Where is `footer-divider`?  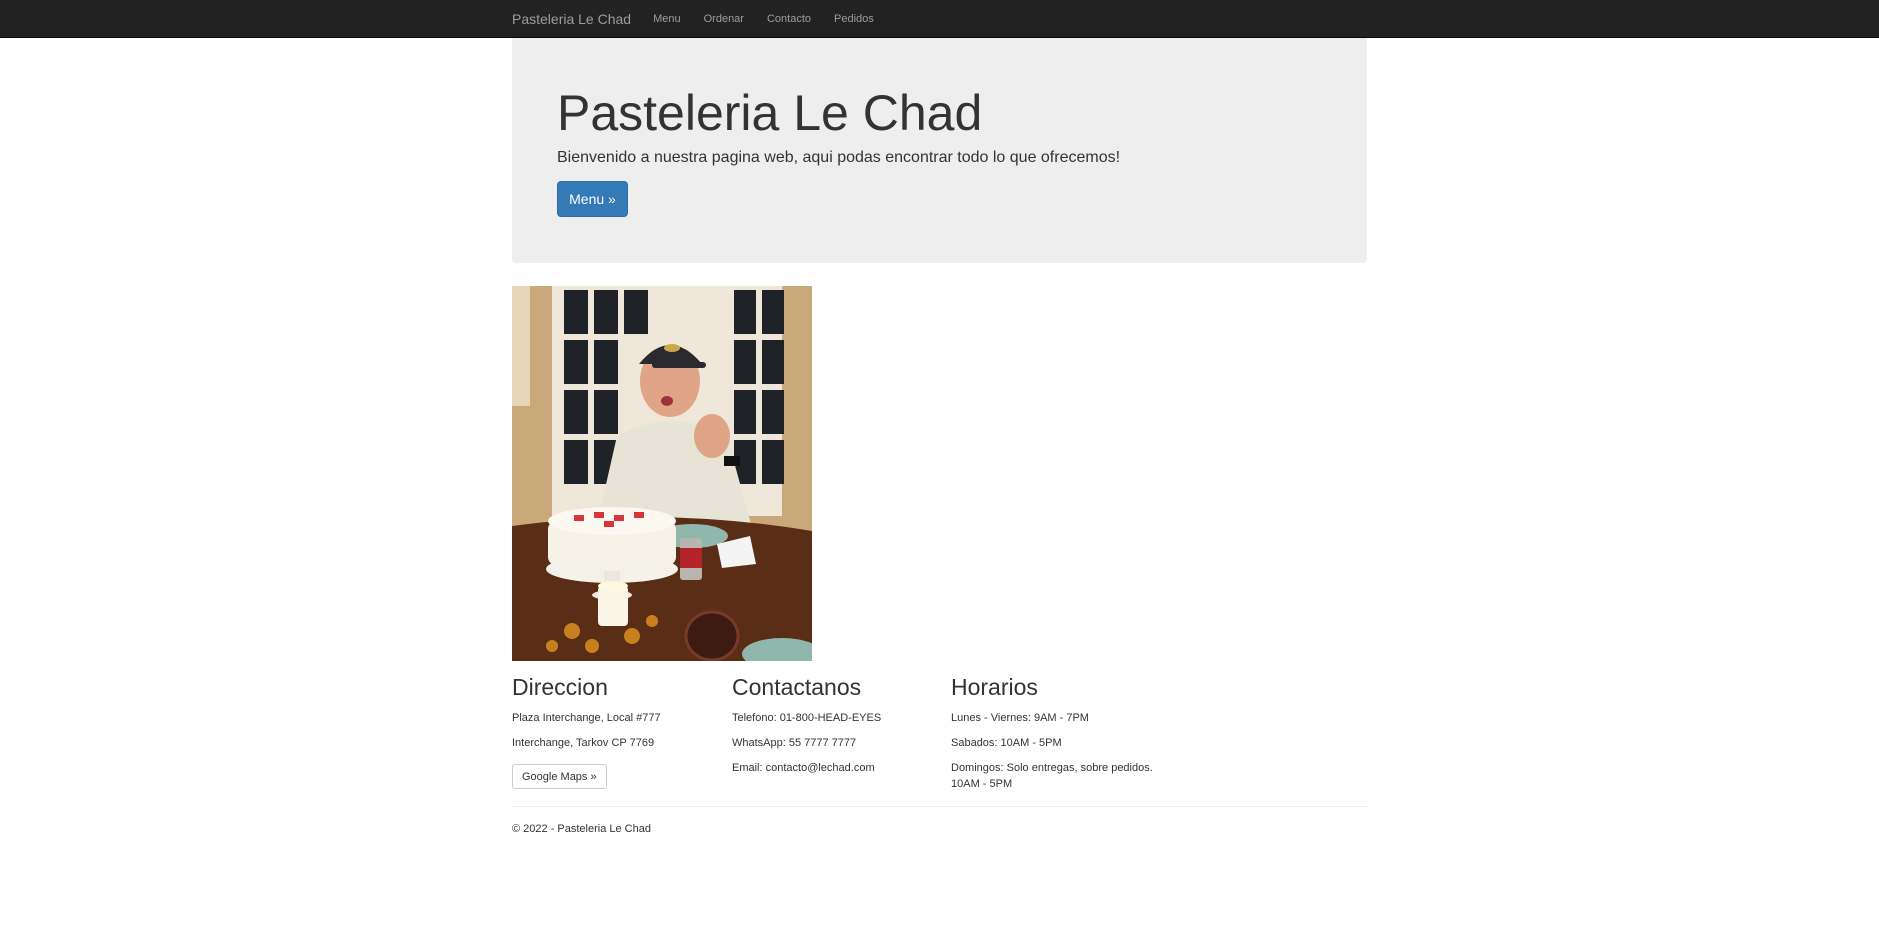
footer-divider is located at coordinates (939, 806).